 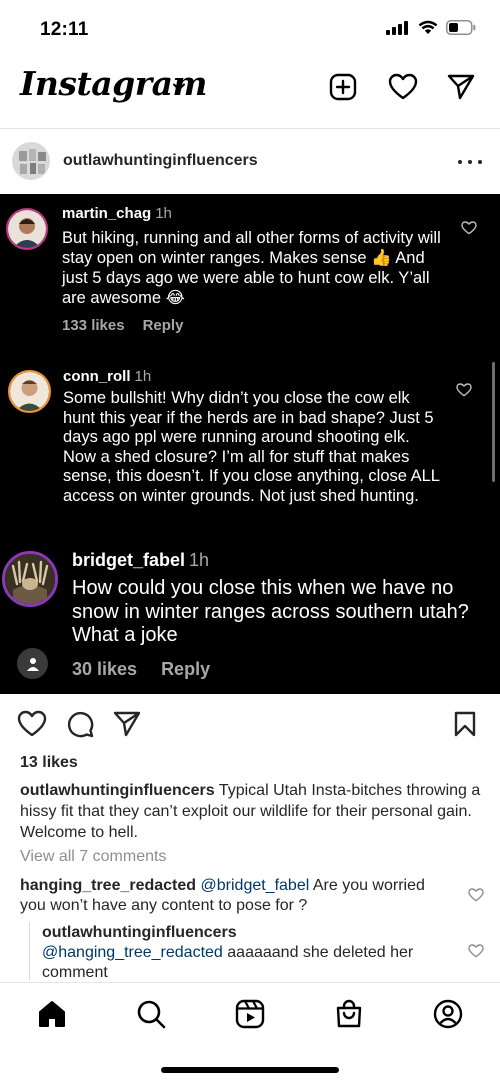 What do you see at coordinates (179, 87) in the screenshot?
I see `chevron-down-icon` at bounding box center [179, 87].